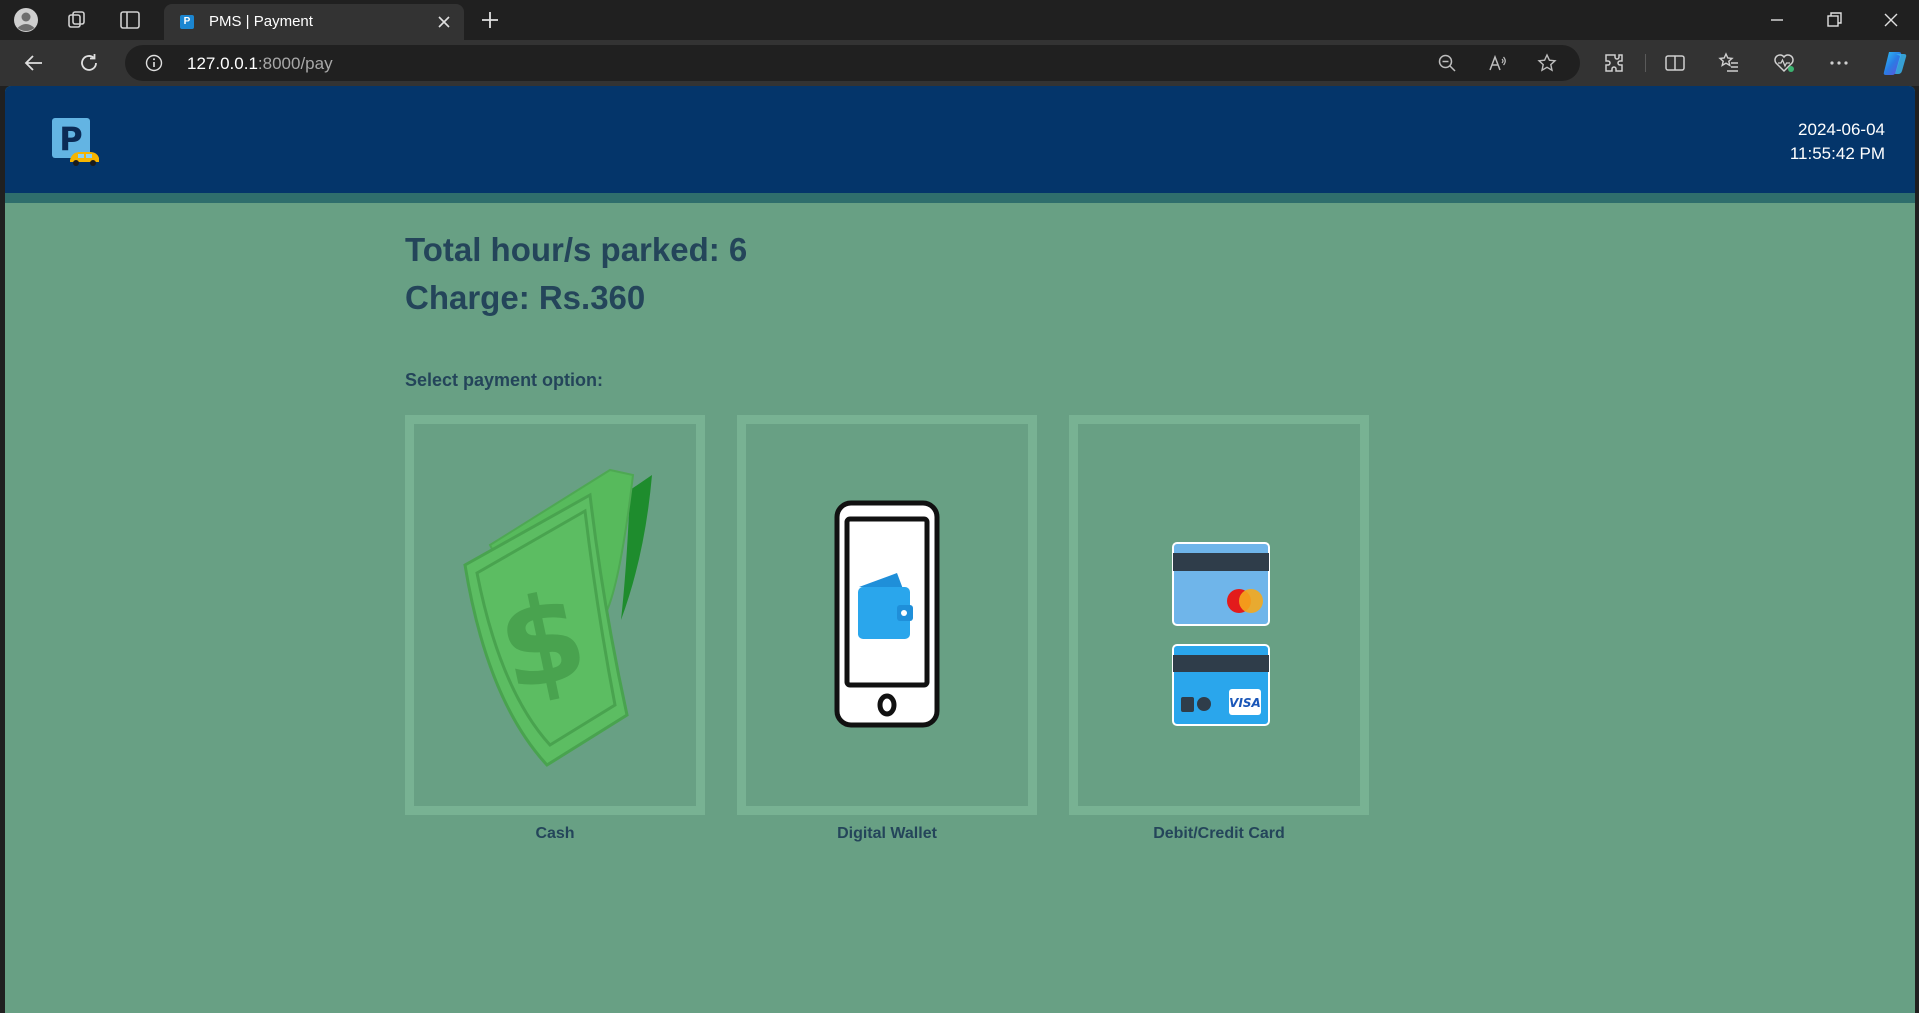 This screenshot has width=1919, height=1013. Describe the element at coordinates (852, 63) in the screenshot. I see `address-bar: 127.0.0.1:8000/pay` at that location.